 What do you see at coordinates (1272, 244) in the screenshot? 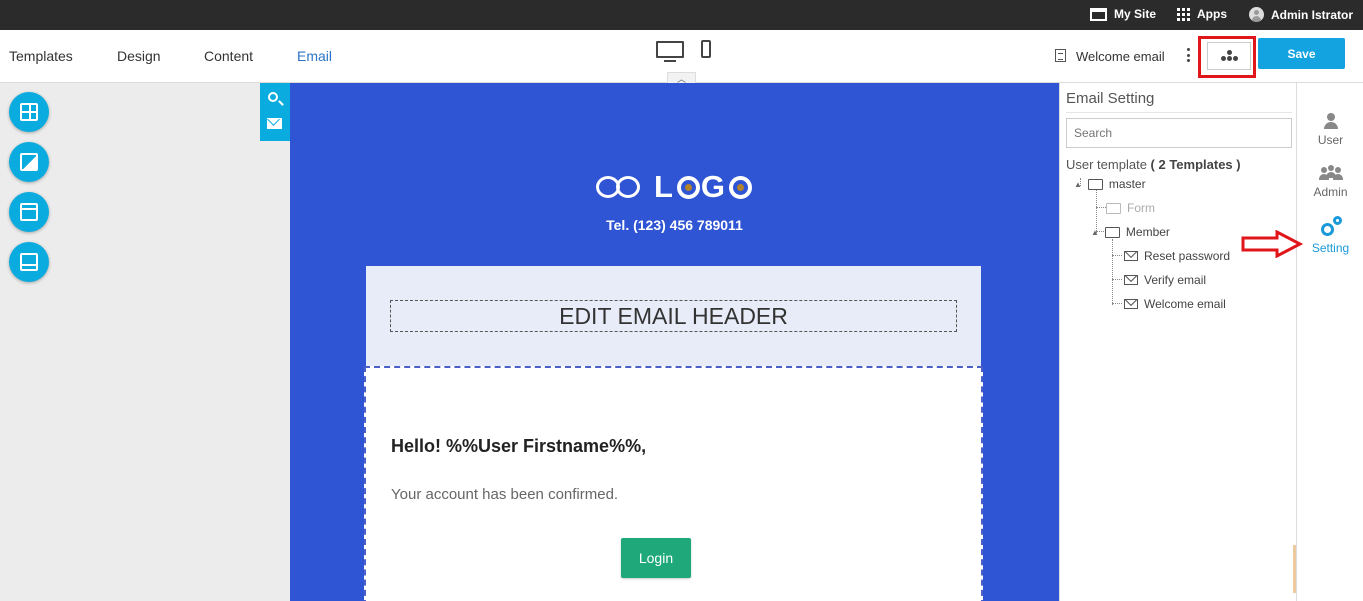
I see `arrow-annotation-icon` at bounding box center [1272, 244].